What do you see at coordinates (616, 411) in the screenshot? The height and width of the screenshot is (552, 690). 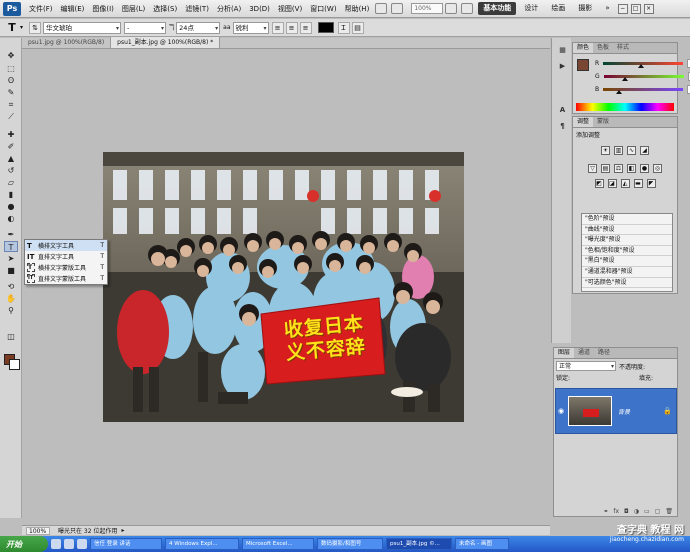 I see `layer-row-background: ◉ 背景 🔒` at bounding box center [616, 411].